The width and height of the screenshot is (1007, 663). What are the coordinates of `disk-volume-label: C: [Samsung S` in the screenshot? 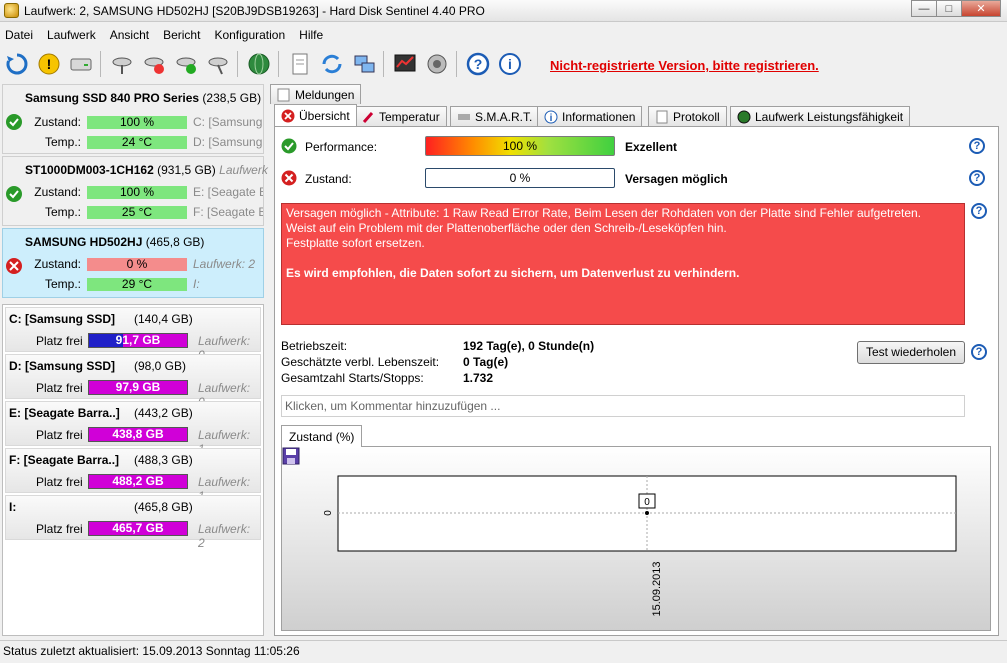 It's located at (228, 122).